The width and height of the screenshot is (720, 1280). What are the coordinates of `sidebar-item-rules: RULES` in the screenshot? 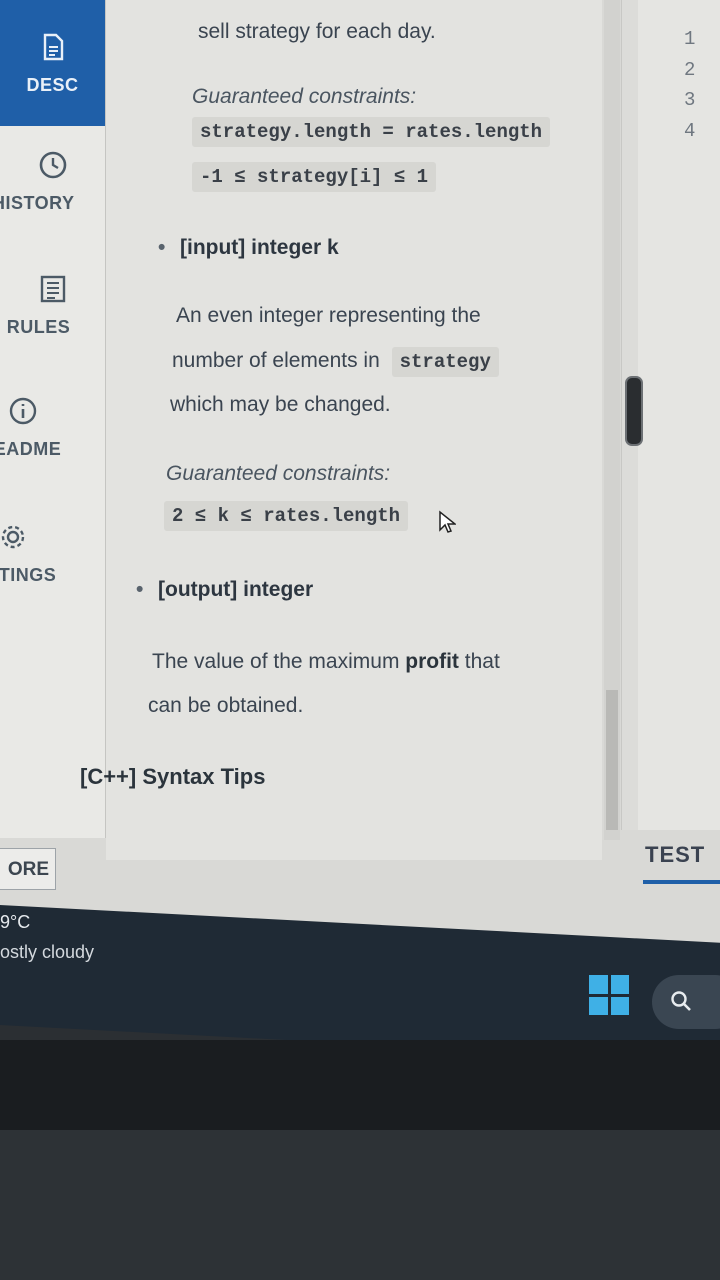 It's located at (52, 314).